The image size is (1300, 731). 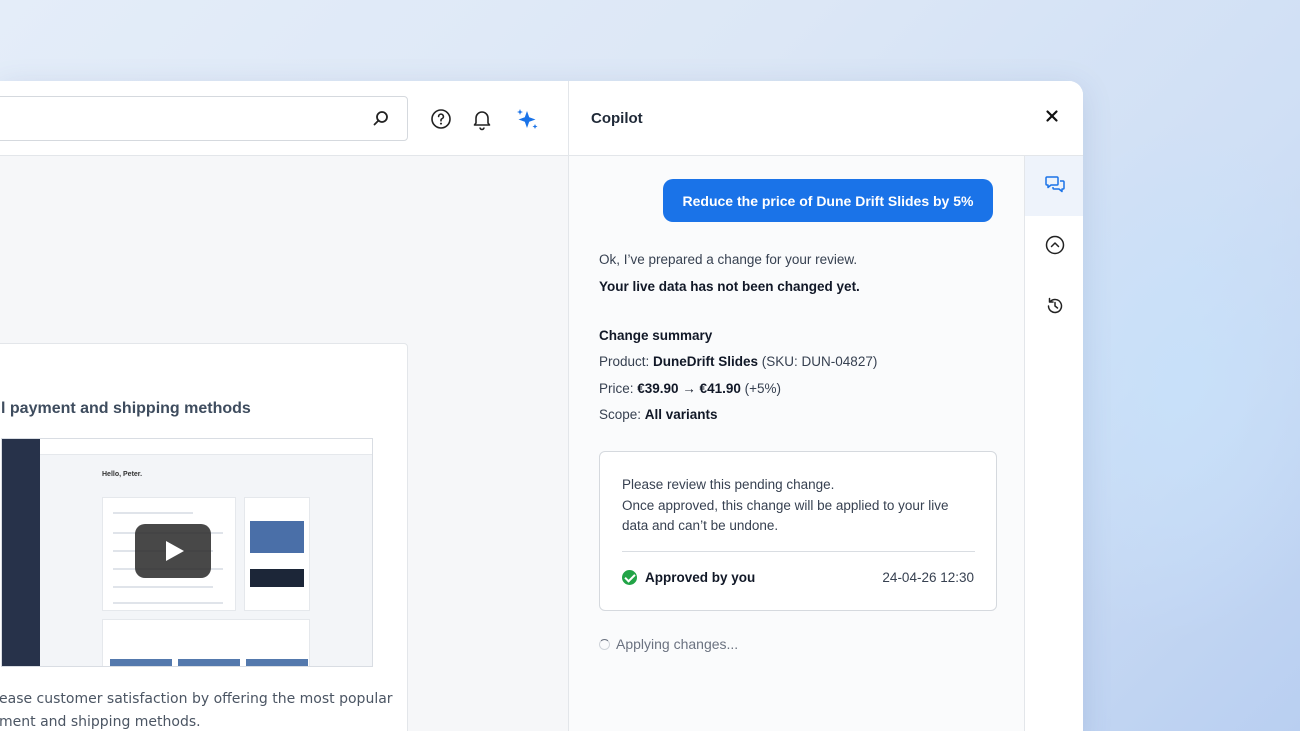 What do you see at coordinates (604, 644) in the screenshot?
I see `spinner-icon` at bounding box center [604, 644].